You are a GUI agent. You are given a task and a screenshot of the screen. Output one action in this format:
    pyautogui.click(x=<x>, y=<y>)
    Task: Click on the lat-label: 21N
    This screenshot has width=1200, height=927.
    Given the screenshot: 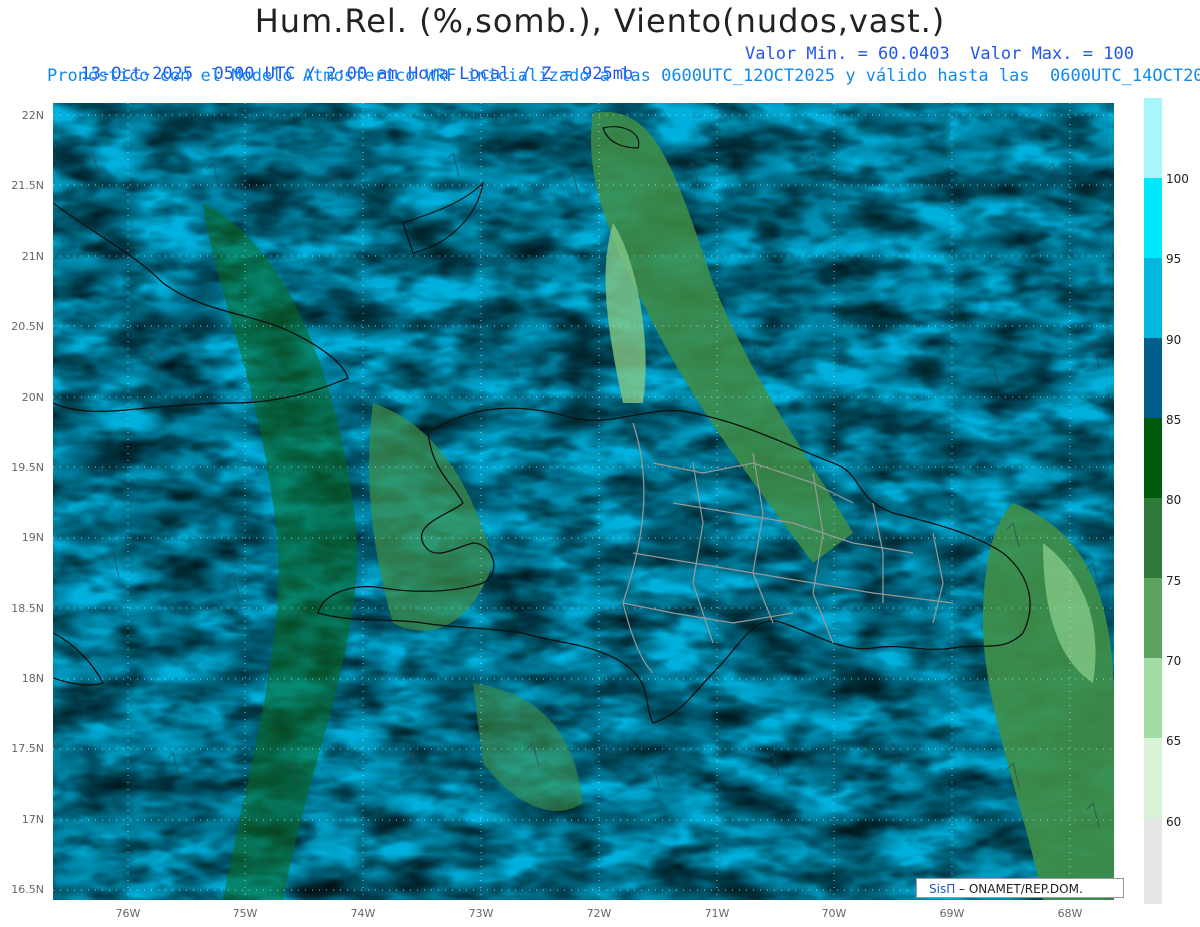 What is the action you would take?
    pyautogui.click(x=32, y=256)
    